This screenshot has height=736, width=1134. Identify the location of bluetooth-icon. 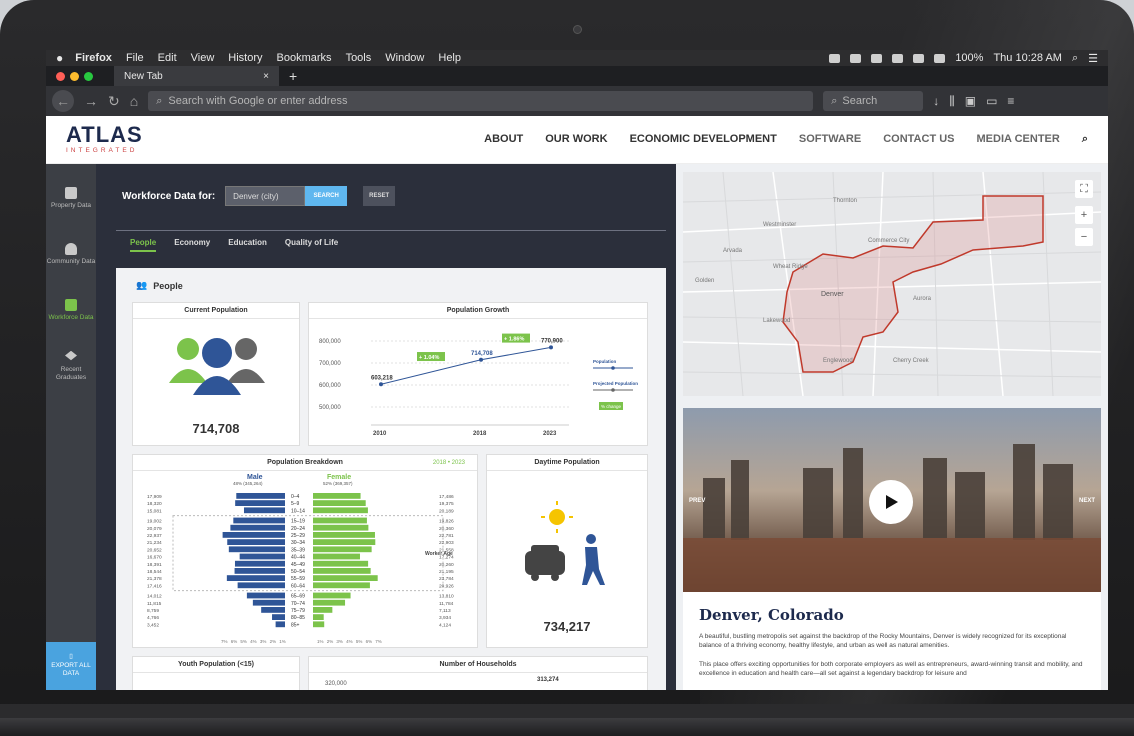
(898, 58).